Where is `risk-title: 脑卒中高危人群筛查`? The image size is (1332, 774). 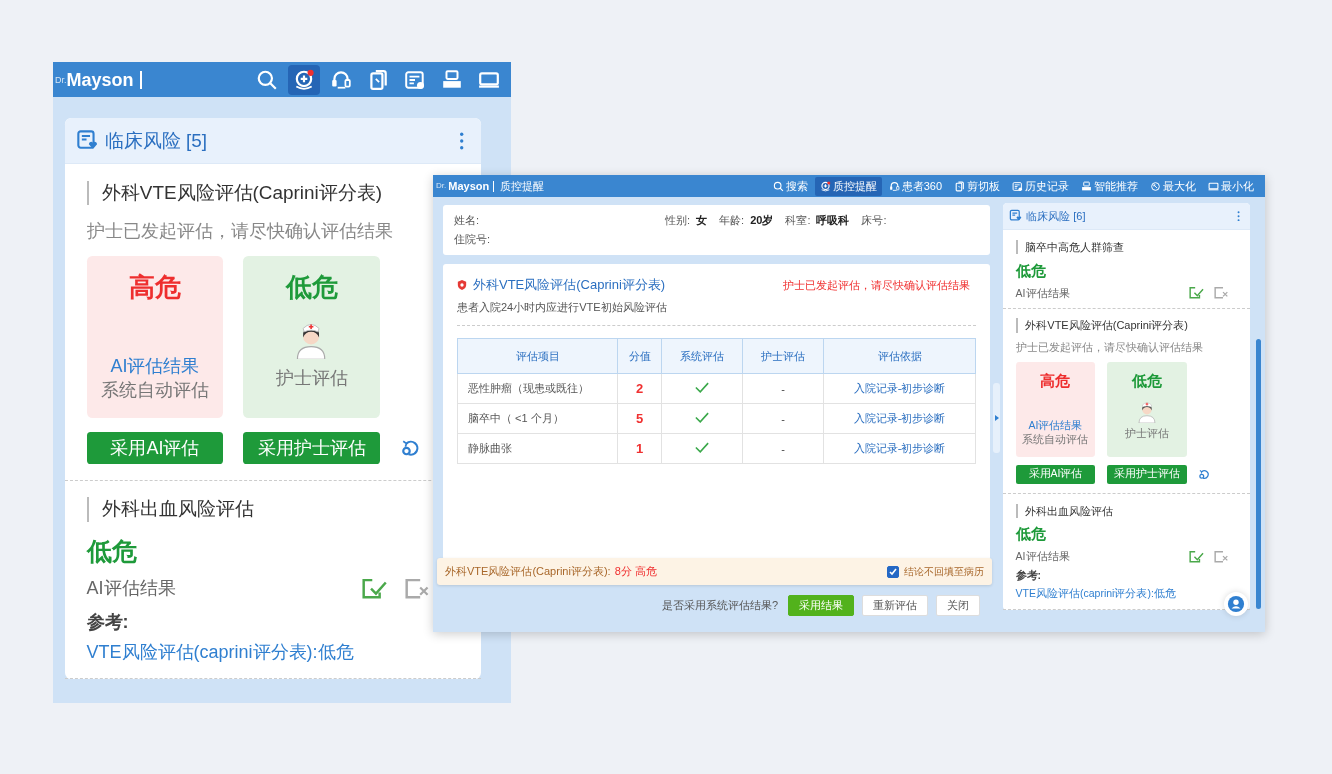 risk-title: 脑卒中高危人群筛查 is located at coordinates (1122, 247).